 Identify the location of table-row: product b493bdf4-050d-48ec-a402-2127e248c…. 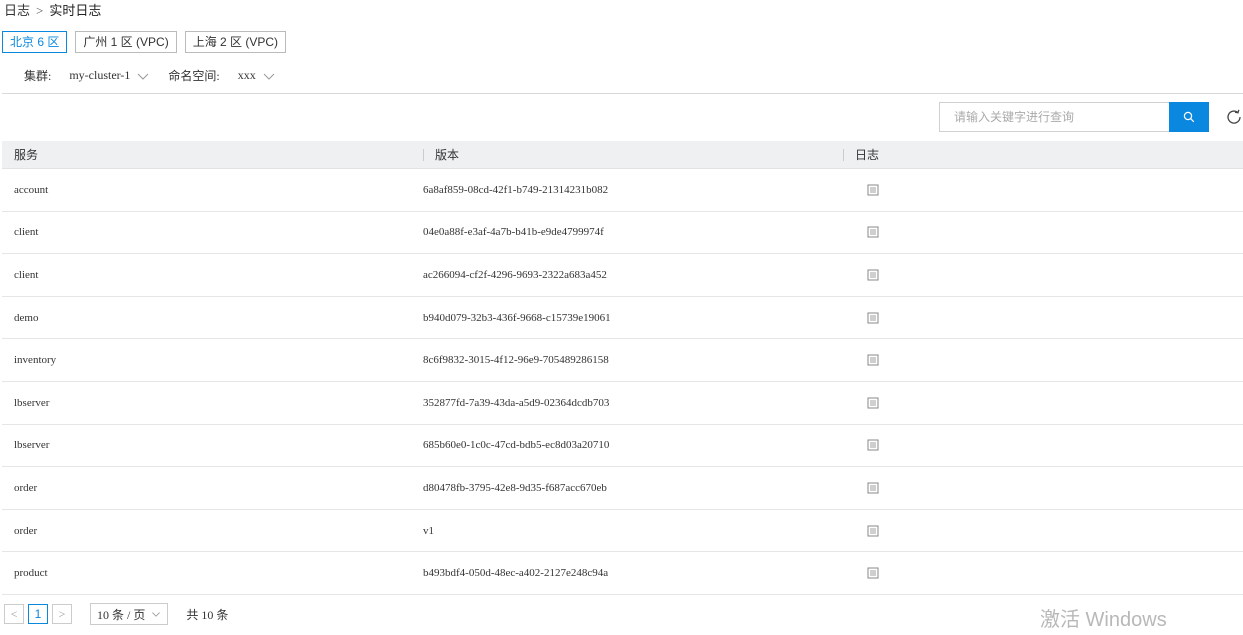
(622, 573).